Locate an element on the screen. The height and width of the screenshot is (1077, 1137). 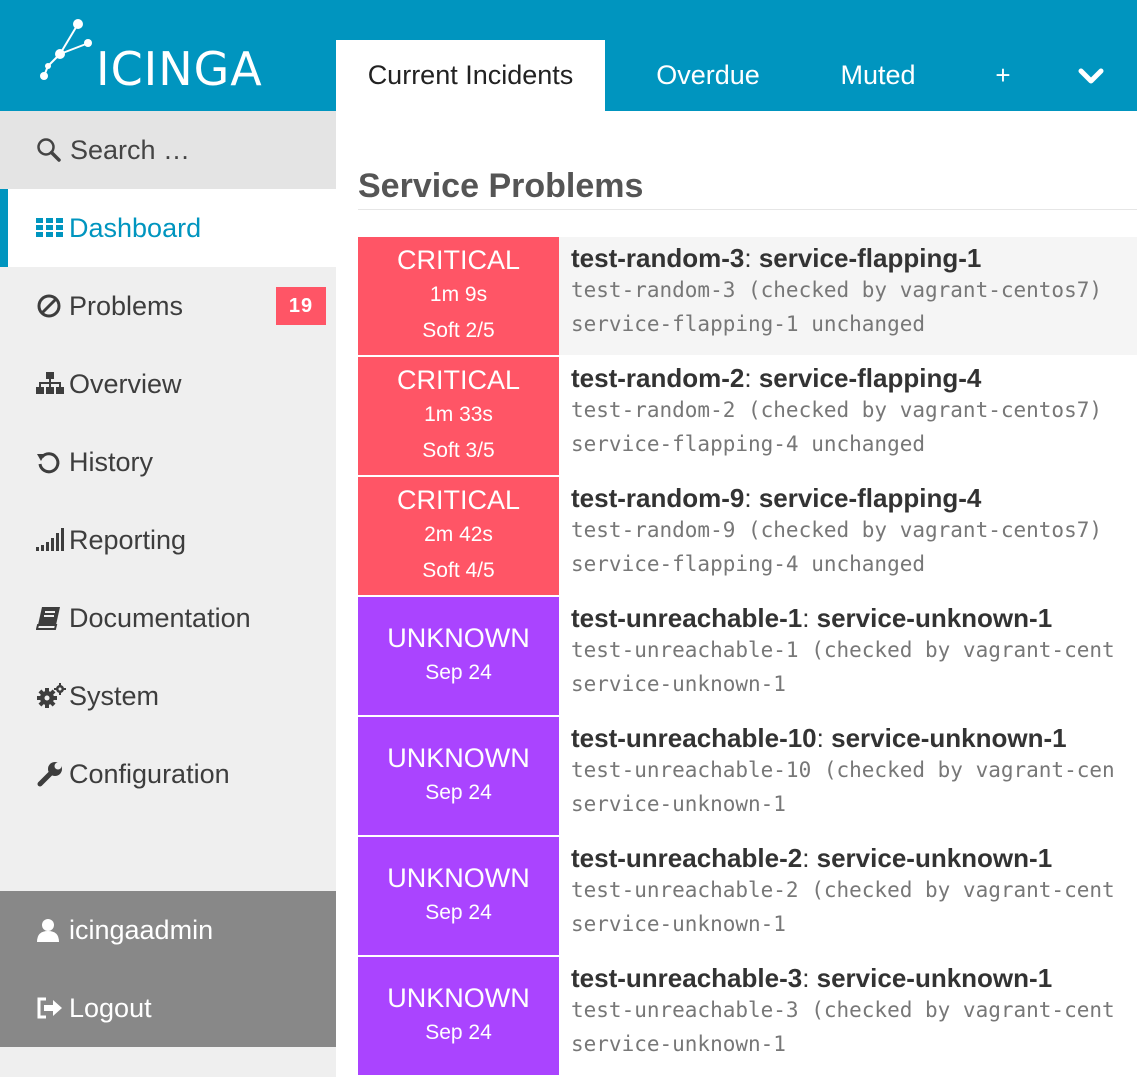
sidebar-item-label: History is located at coordinates (111, 461).